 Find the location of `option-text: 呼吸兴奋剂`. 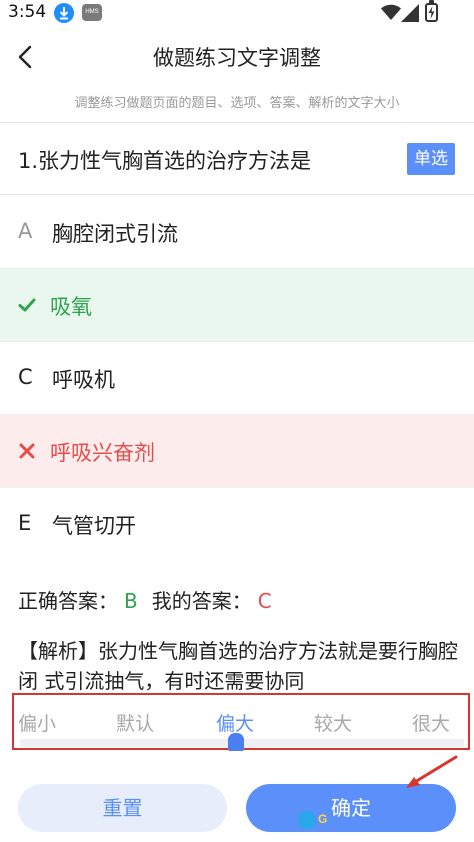

option-text: 呼吸兴奋剂 is located at coordinates (102, 453).